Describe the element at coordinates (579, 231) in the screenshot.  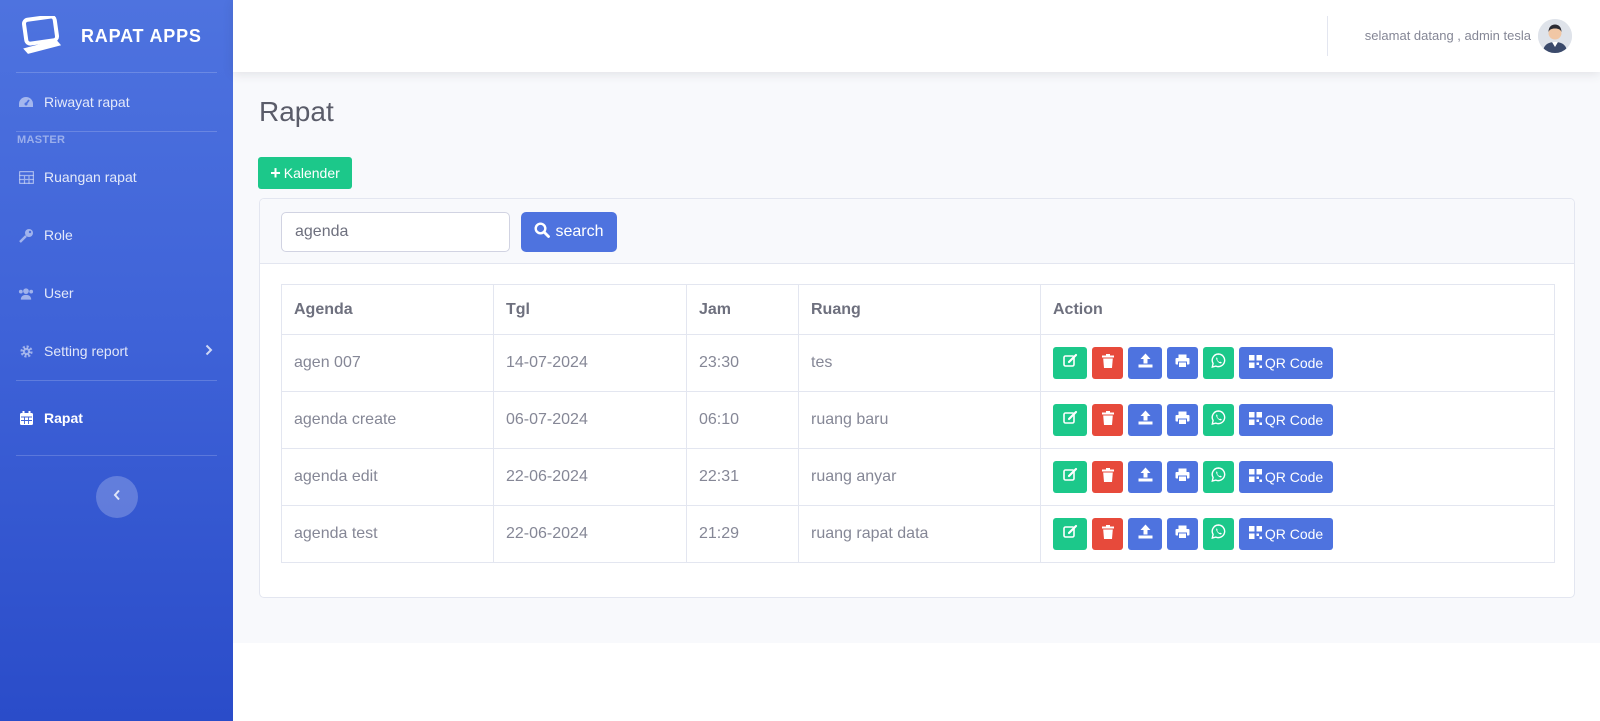
I see `search-button-label: search` at that location.